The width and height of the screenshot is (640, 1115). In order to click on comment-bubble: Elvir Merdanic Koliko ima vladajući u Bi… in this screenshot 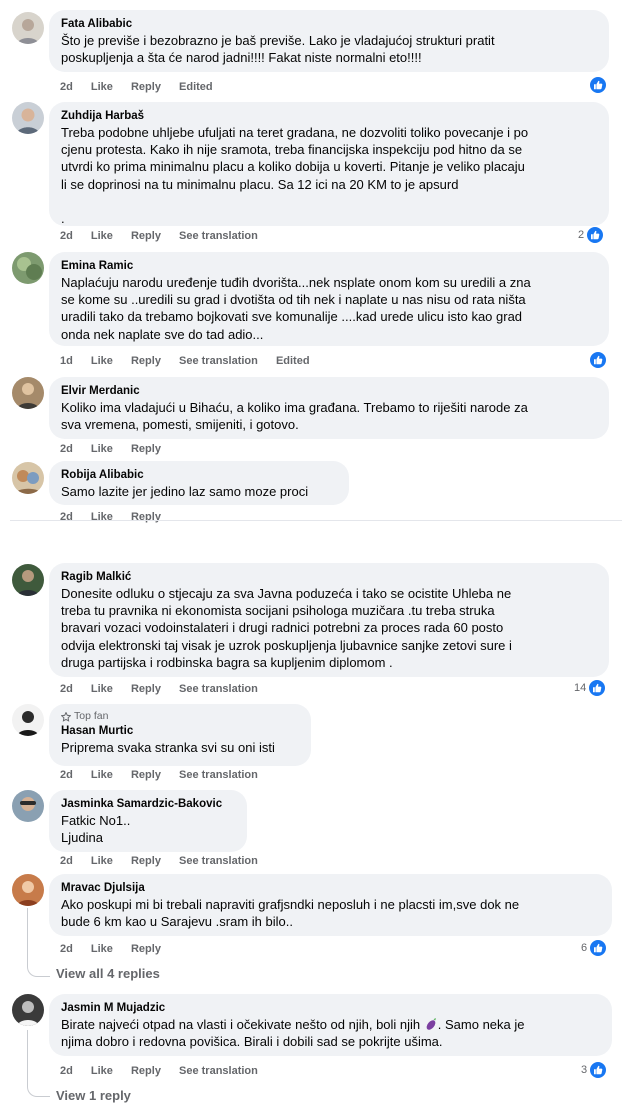, I will do `click(329, 408)`.